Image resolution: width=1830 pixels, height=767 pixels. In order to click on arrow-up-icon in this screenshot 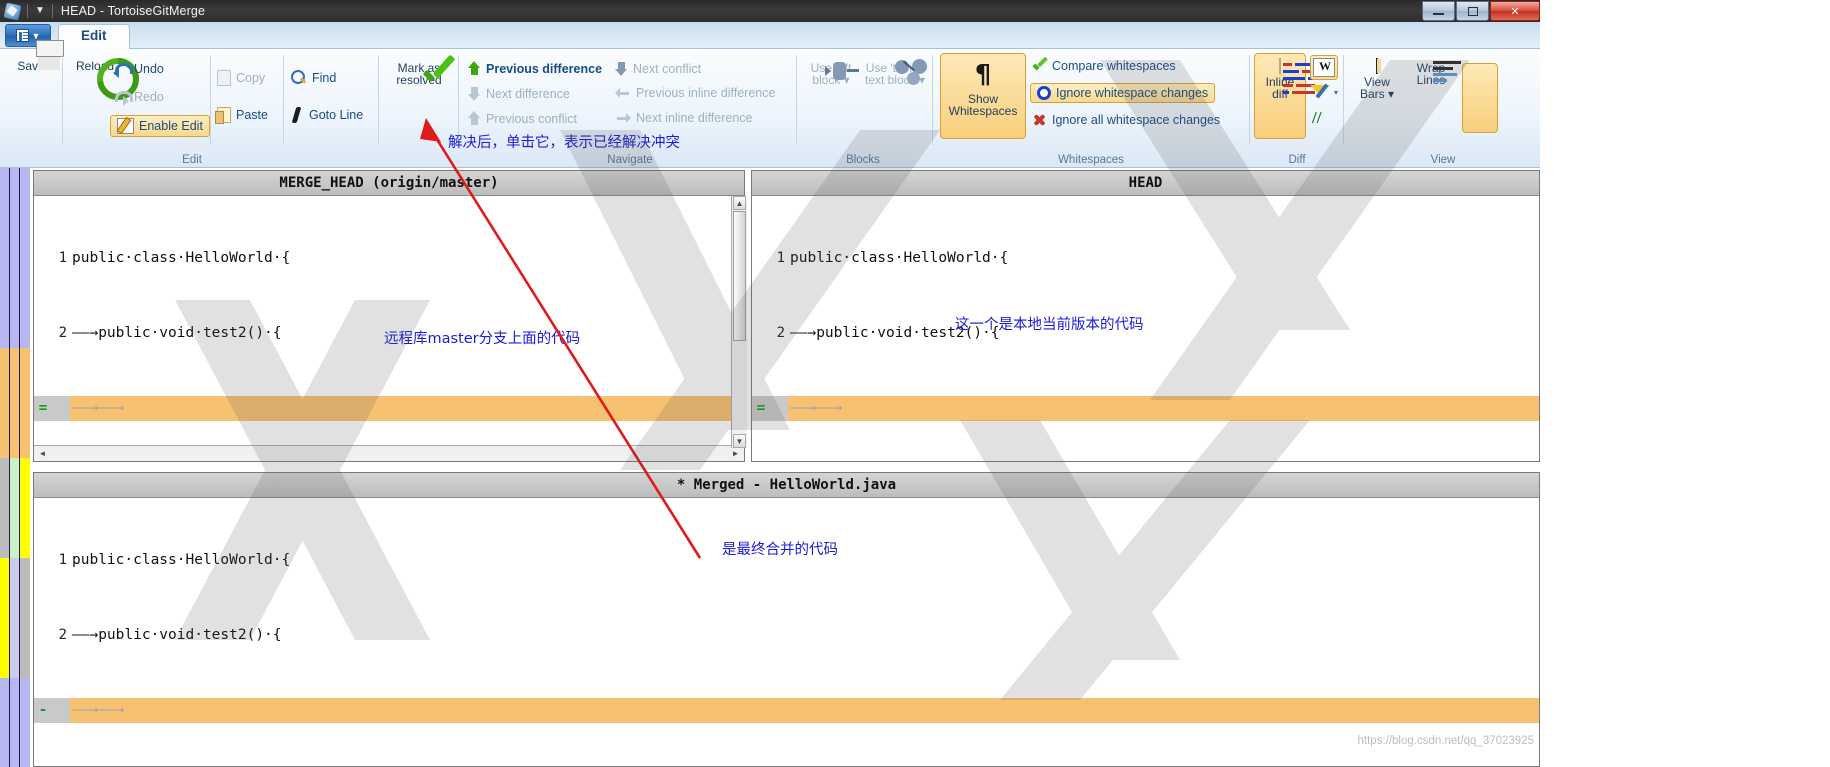, I will do `click(474, 68)`.